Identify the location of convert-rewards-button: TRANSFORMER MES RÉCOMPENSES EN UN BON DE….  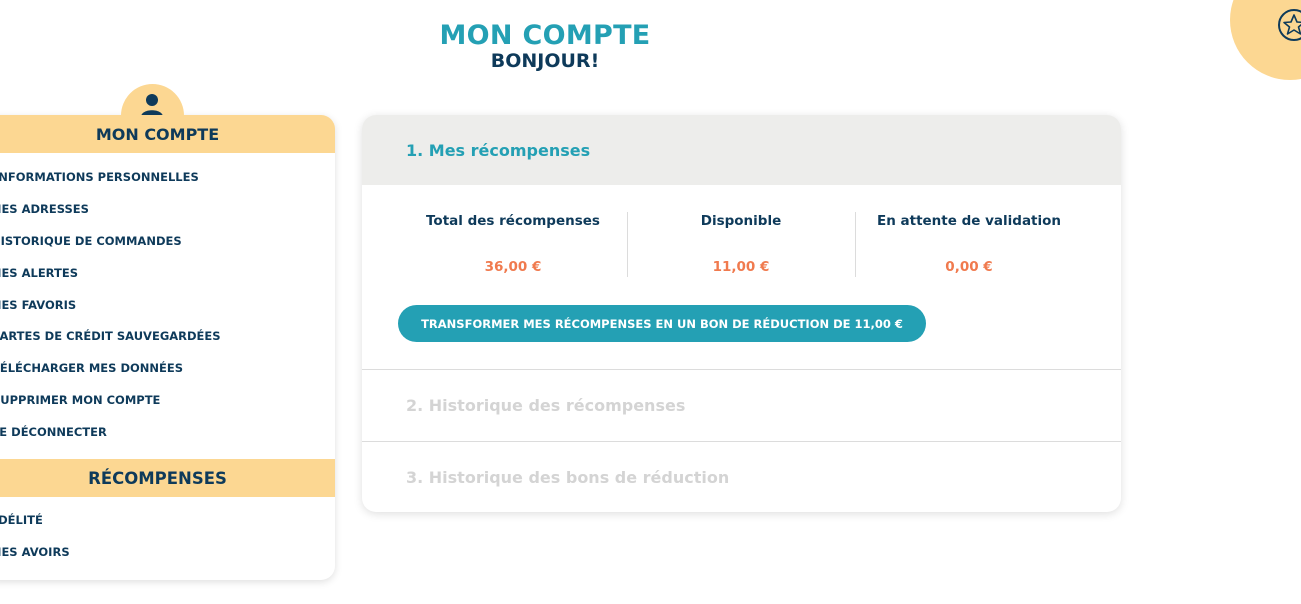
(662, 323).